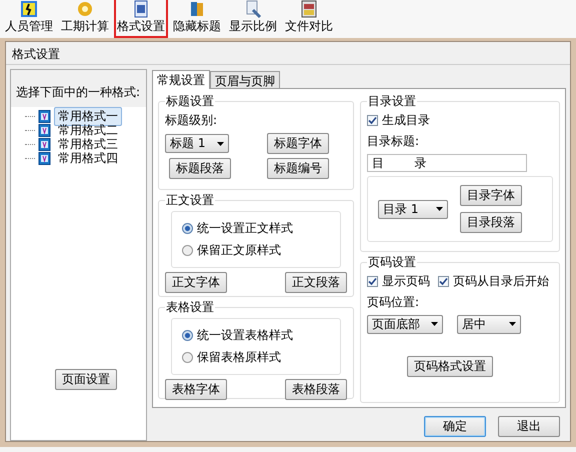  I want to click on dropdown: 标题 1, so click(197, 143).